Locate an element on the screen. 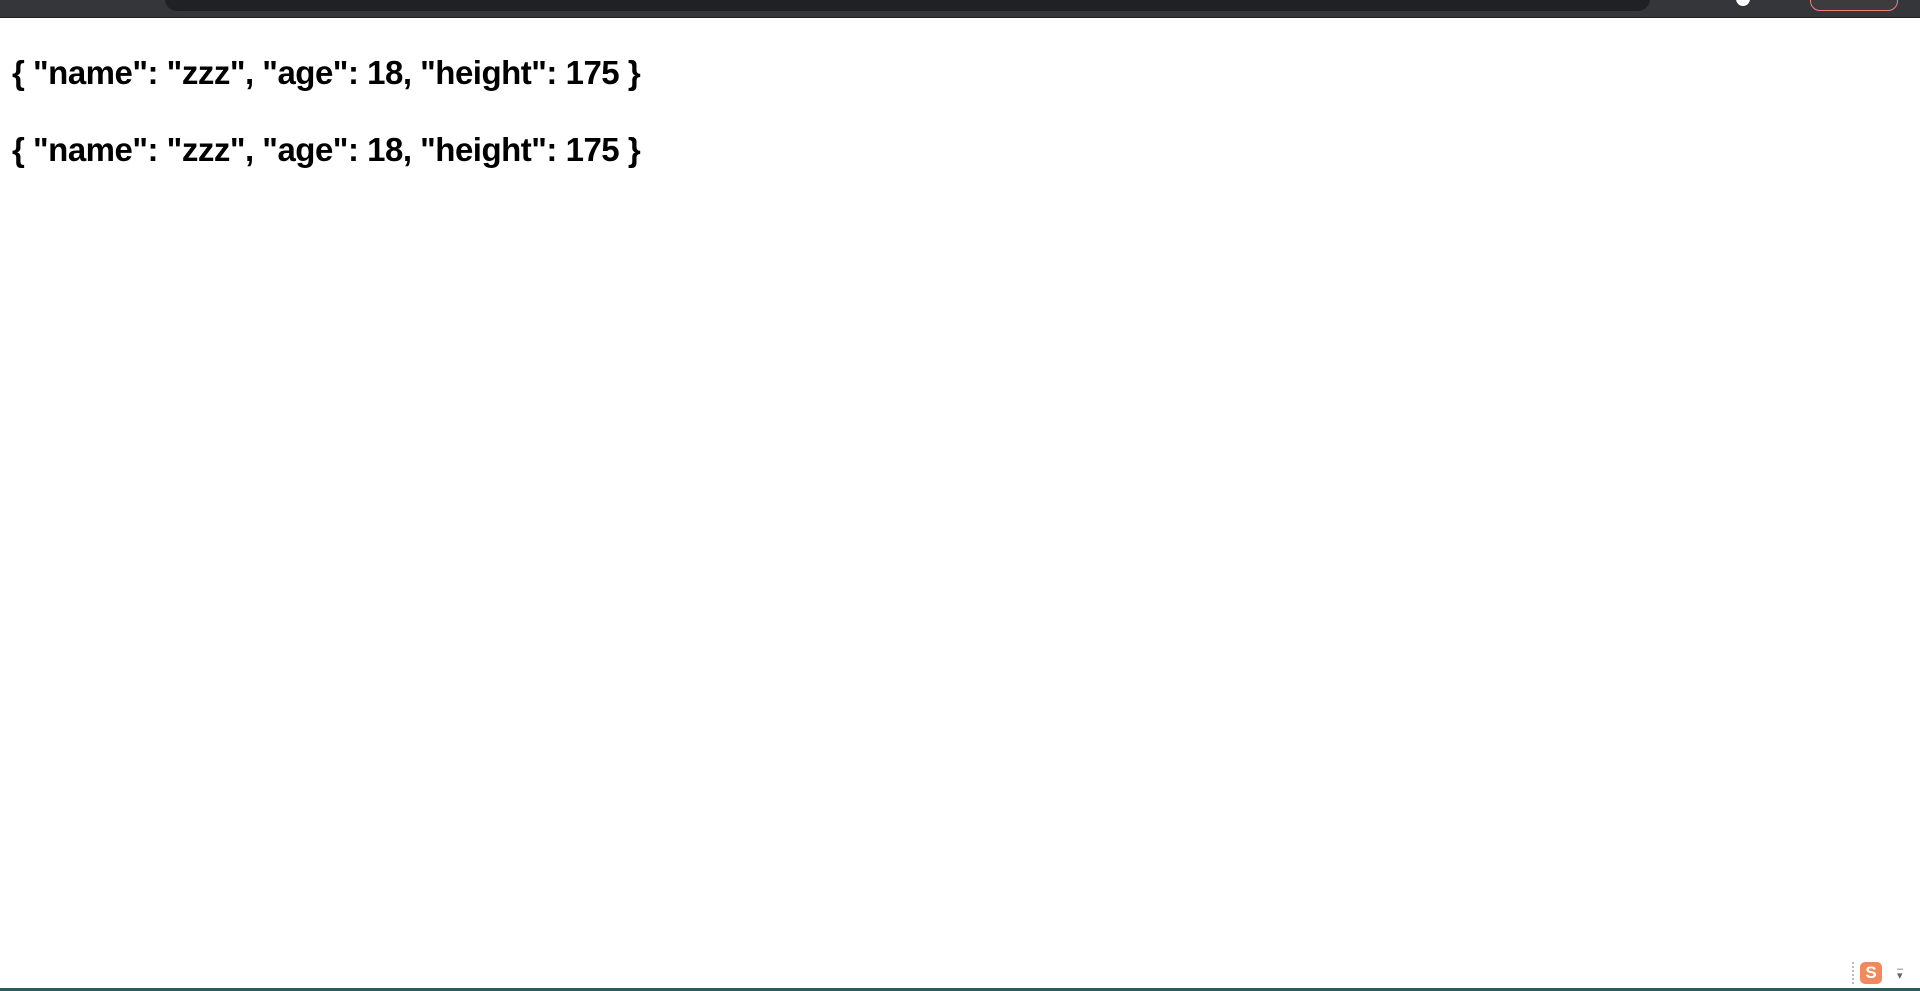 This screenshot has width=1920, height=991. profile-icon is located at coordinates (1743, 3).